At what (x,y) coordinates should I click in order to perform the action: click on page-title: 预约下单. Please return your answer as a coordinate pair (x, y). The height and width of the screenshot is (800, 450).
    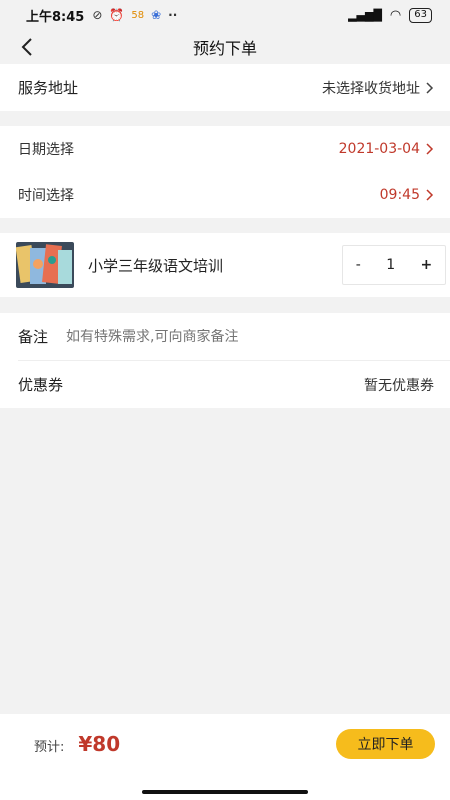
    Looking at the image, I should click on (224, 48).